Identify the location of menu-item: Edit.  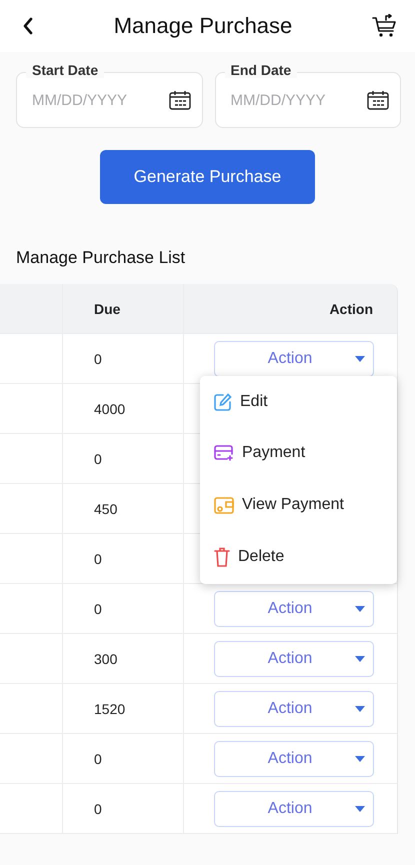
(298, 401).